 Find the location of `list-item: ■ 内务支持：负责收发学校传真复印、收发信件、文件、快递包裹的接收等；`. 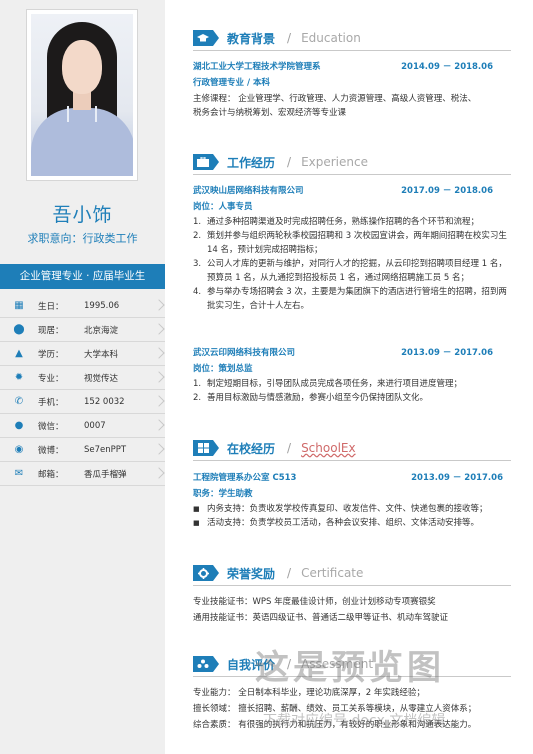

list-item: ■ 内务支持：负责收发学校传真复印、收发信件、文件、快递包裹的接收等； is located at coordinates (352, 509).